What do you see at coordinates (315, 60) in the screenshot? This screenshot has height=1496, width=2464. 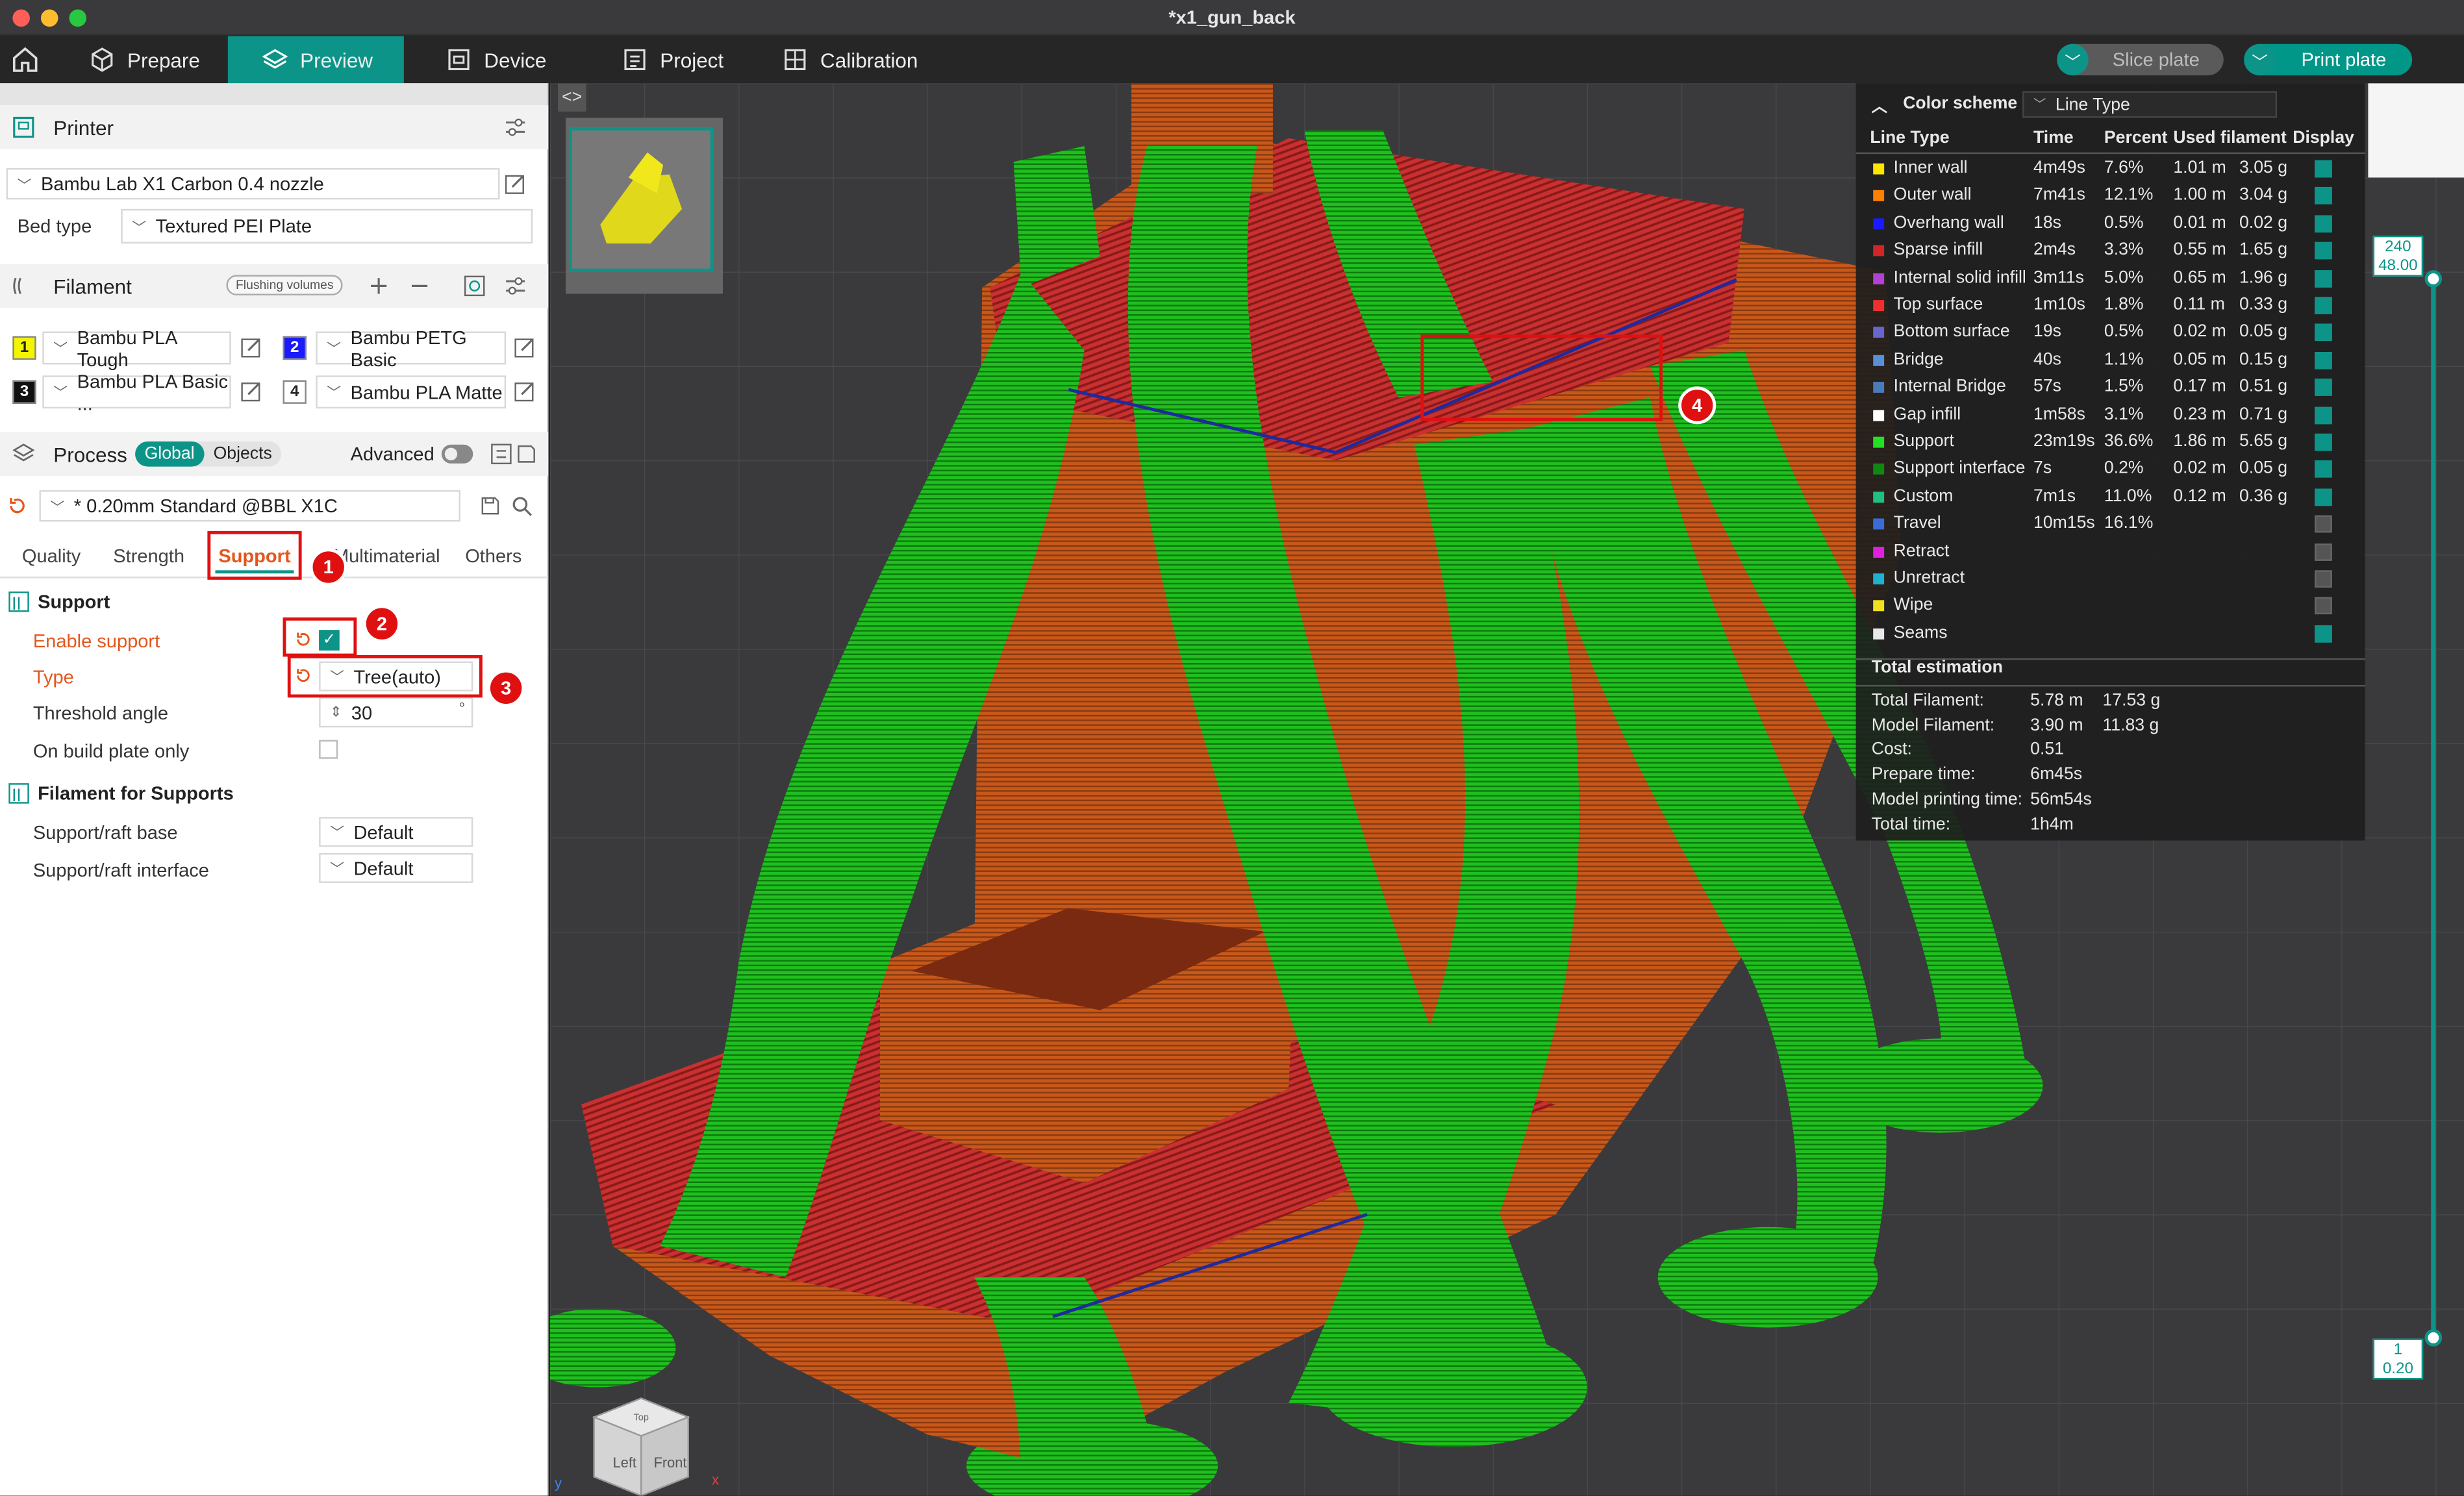 I see `tab-preview: Preview` at bounding box center [315, 60].